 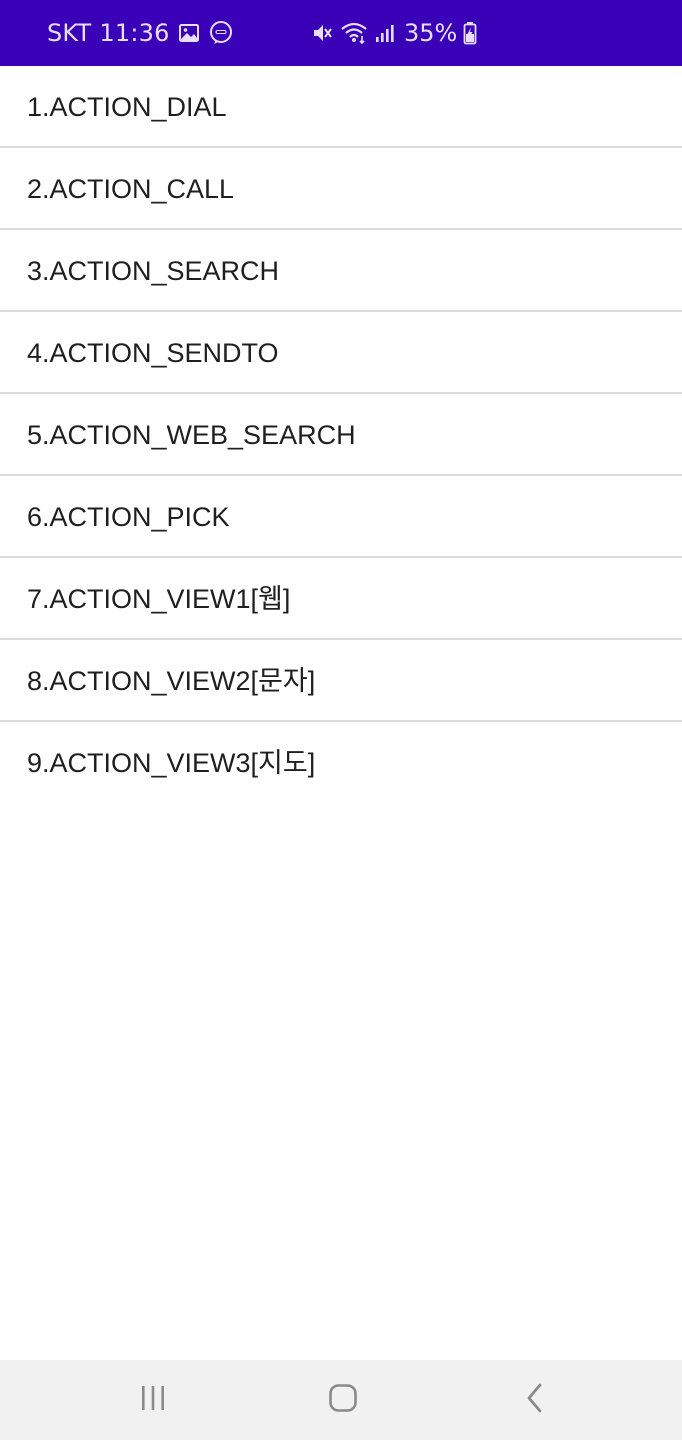 I want to click on recents-icon, so click(x=153, y=1400).